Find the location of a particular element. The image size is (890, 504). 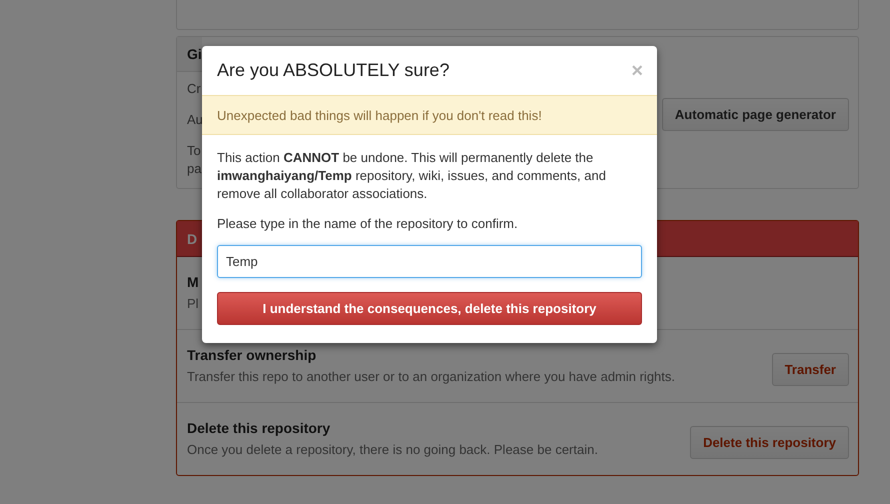

item-title: Transfer ownership is located at coordinates (251, 355).